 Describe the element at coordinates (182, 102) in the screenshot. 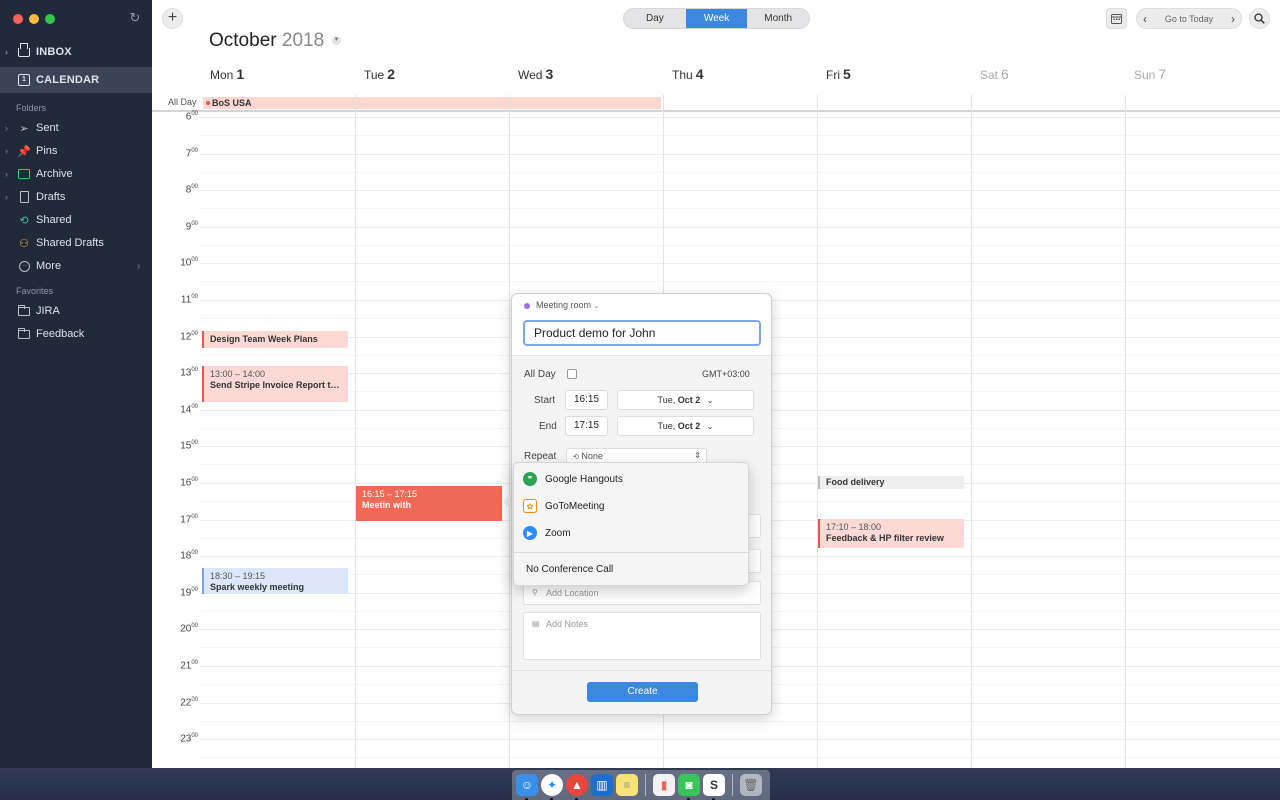

I see `all-day-row-label: All Day` at that location.